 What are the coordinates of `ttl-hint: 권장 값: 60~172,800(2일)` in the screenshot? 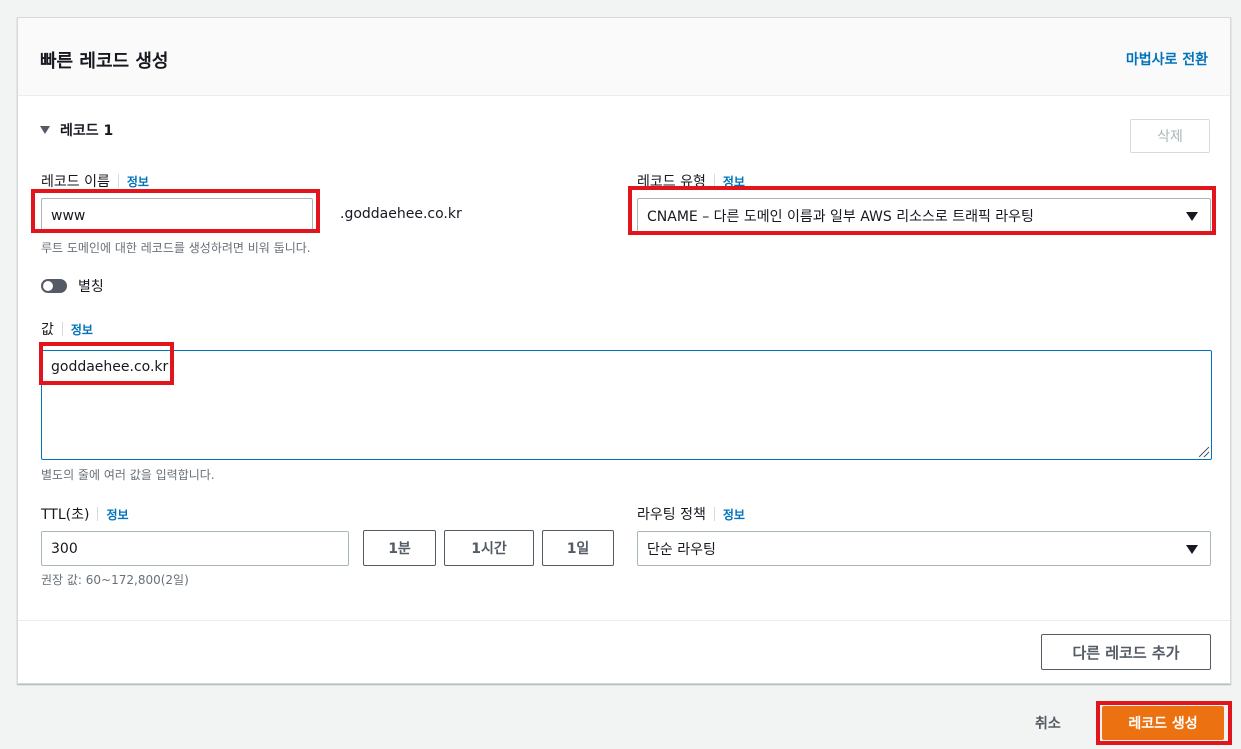 It's located at (115, 580).